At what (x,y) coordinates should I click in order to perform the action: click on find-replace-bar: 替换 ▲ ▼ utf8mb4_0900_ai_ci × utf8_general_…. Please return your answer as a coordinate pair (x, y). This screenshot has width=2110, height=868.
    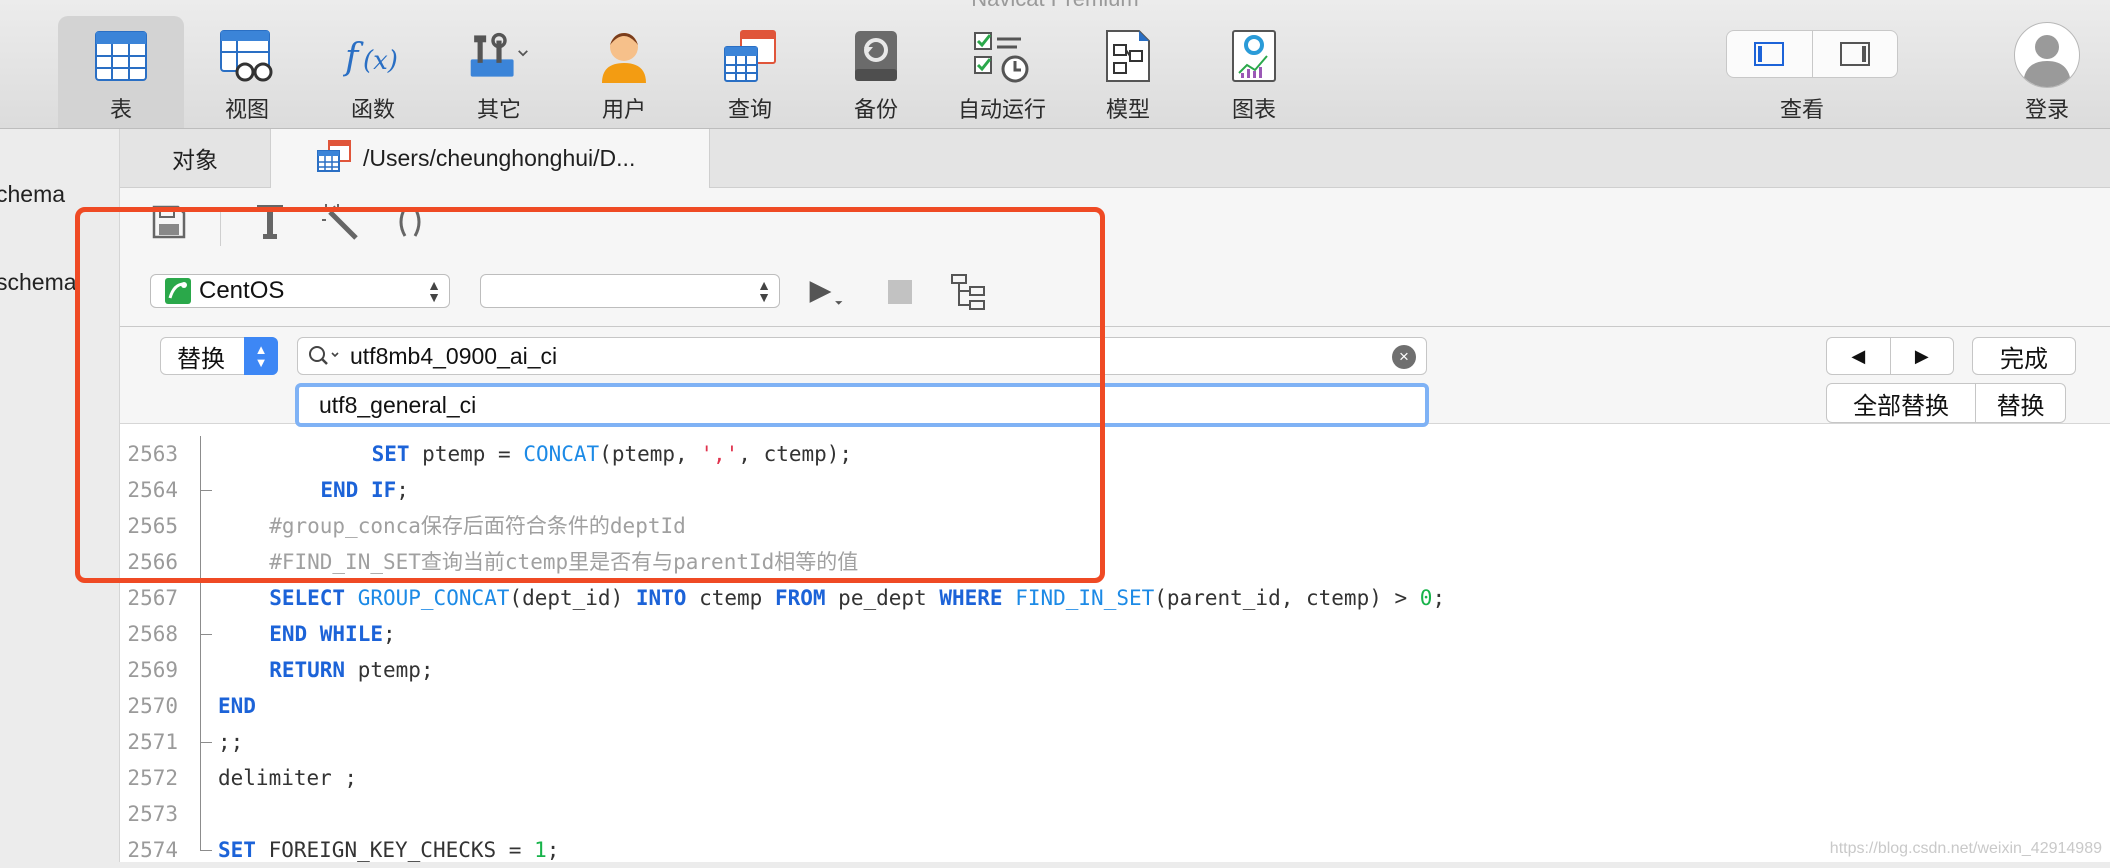
    Looking at the image, I should click on (1115, 377).